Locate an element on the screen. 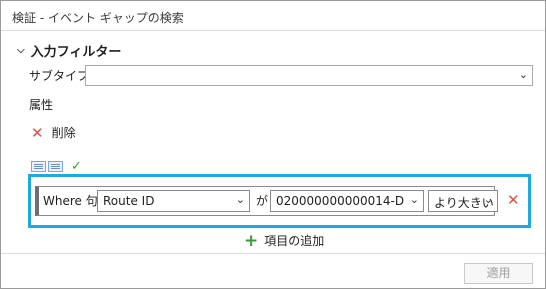 This screenshot has height=289, width=546. add-item-label: 項目の追加 is located at coordinates (294, 241).